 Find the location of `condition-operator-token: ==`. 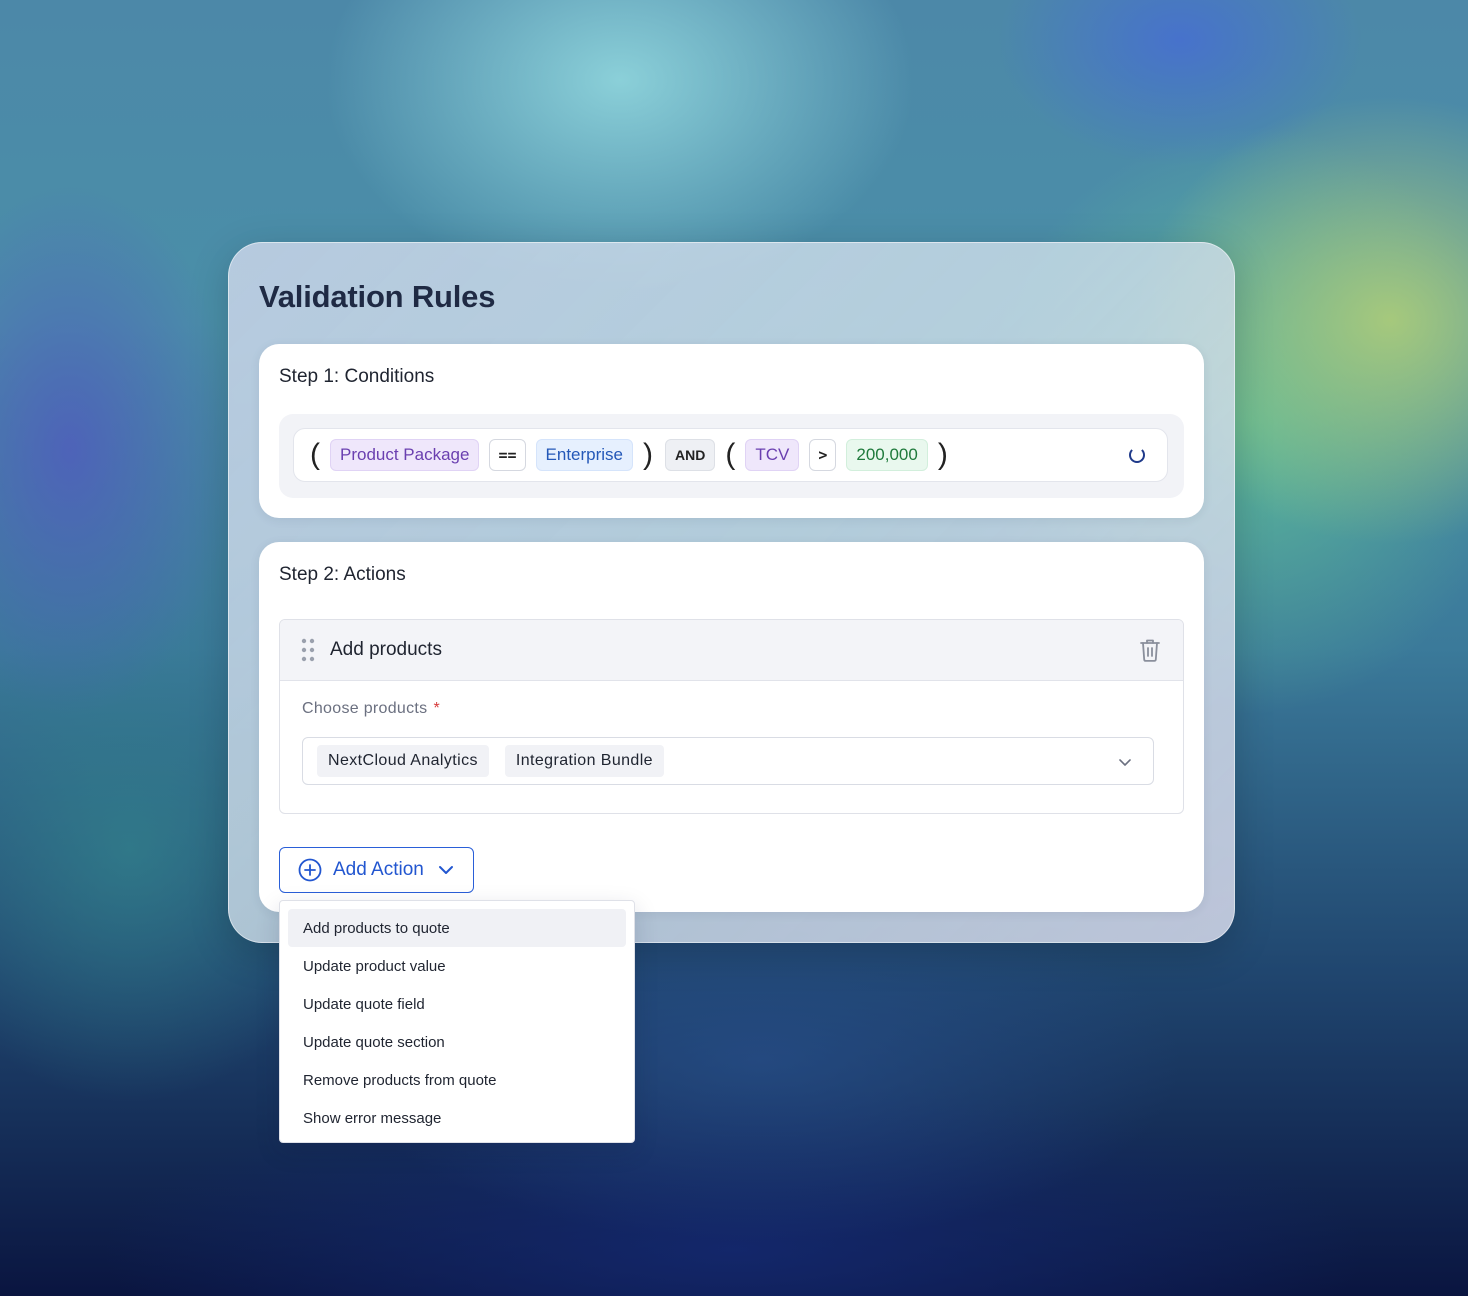

condition-operator-token: == is located at coordinates (507, 455).